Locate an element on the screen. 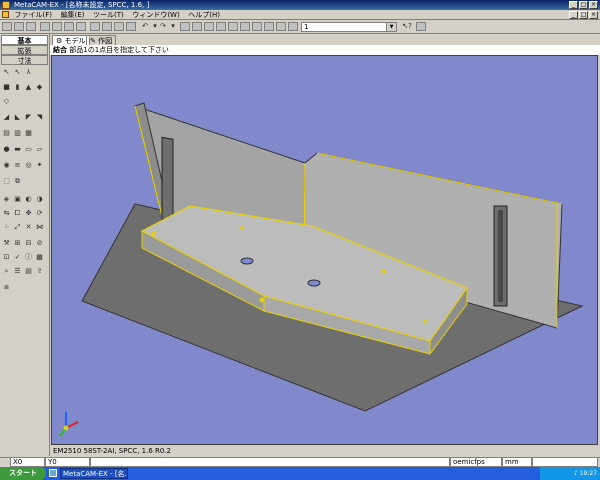 The width and height of the screenshot is (600, 480). shade-icon is located at coordinates (257, 26).